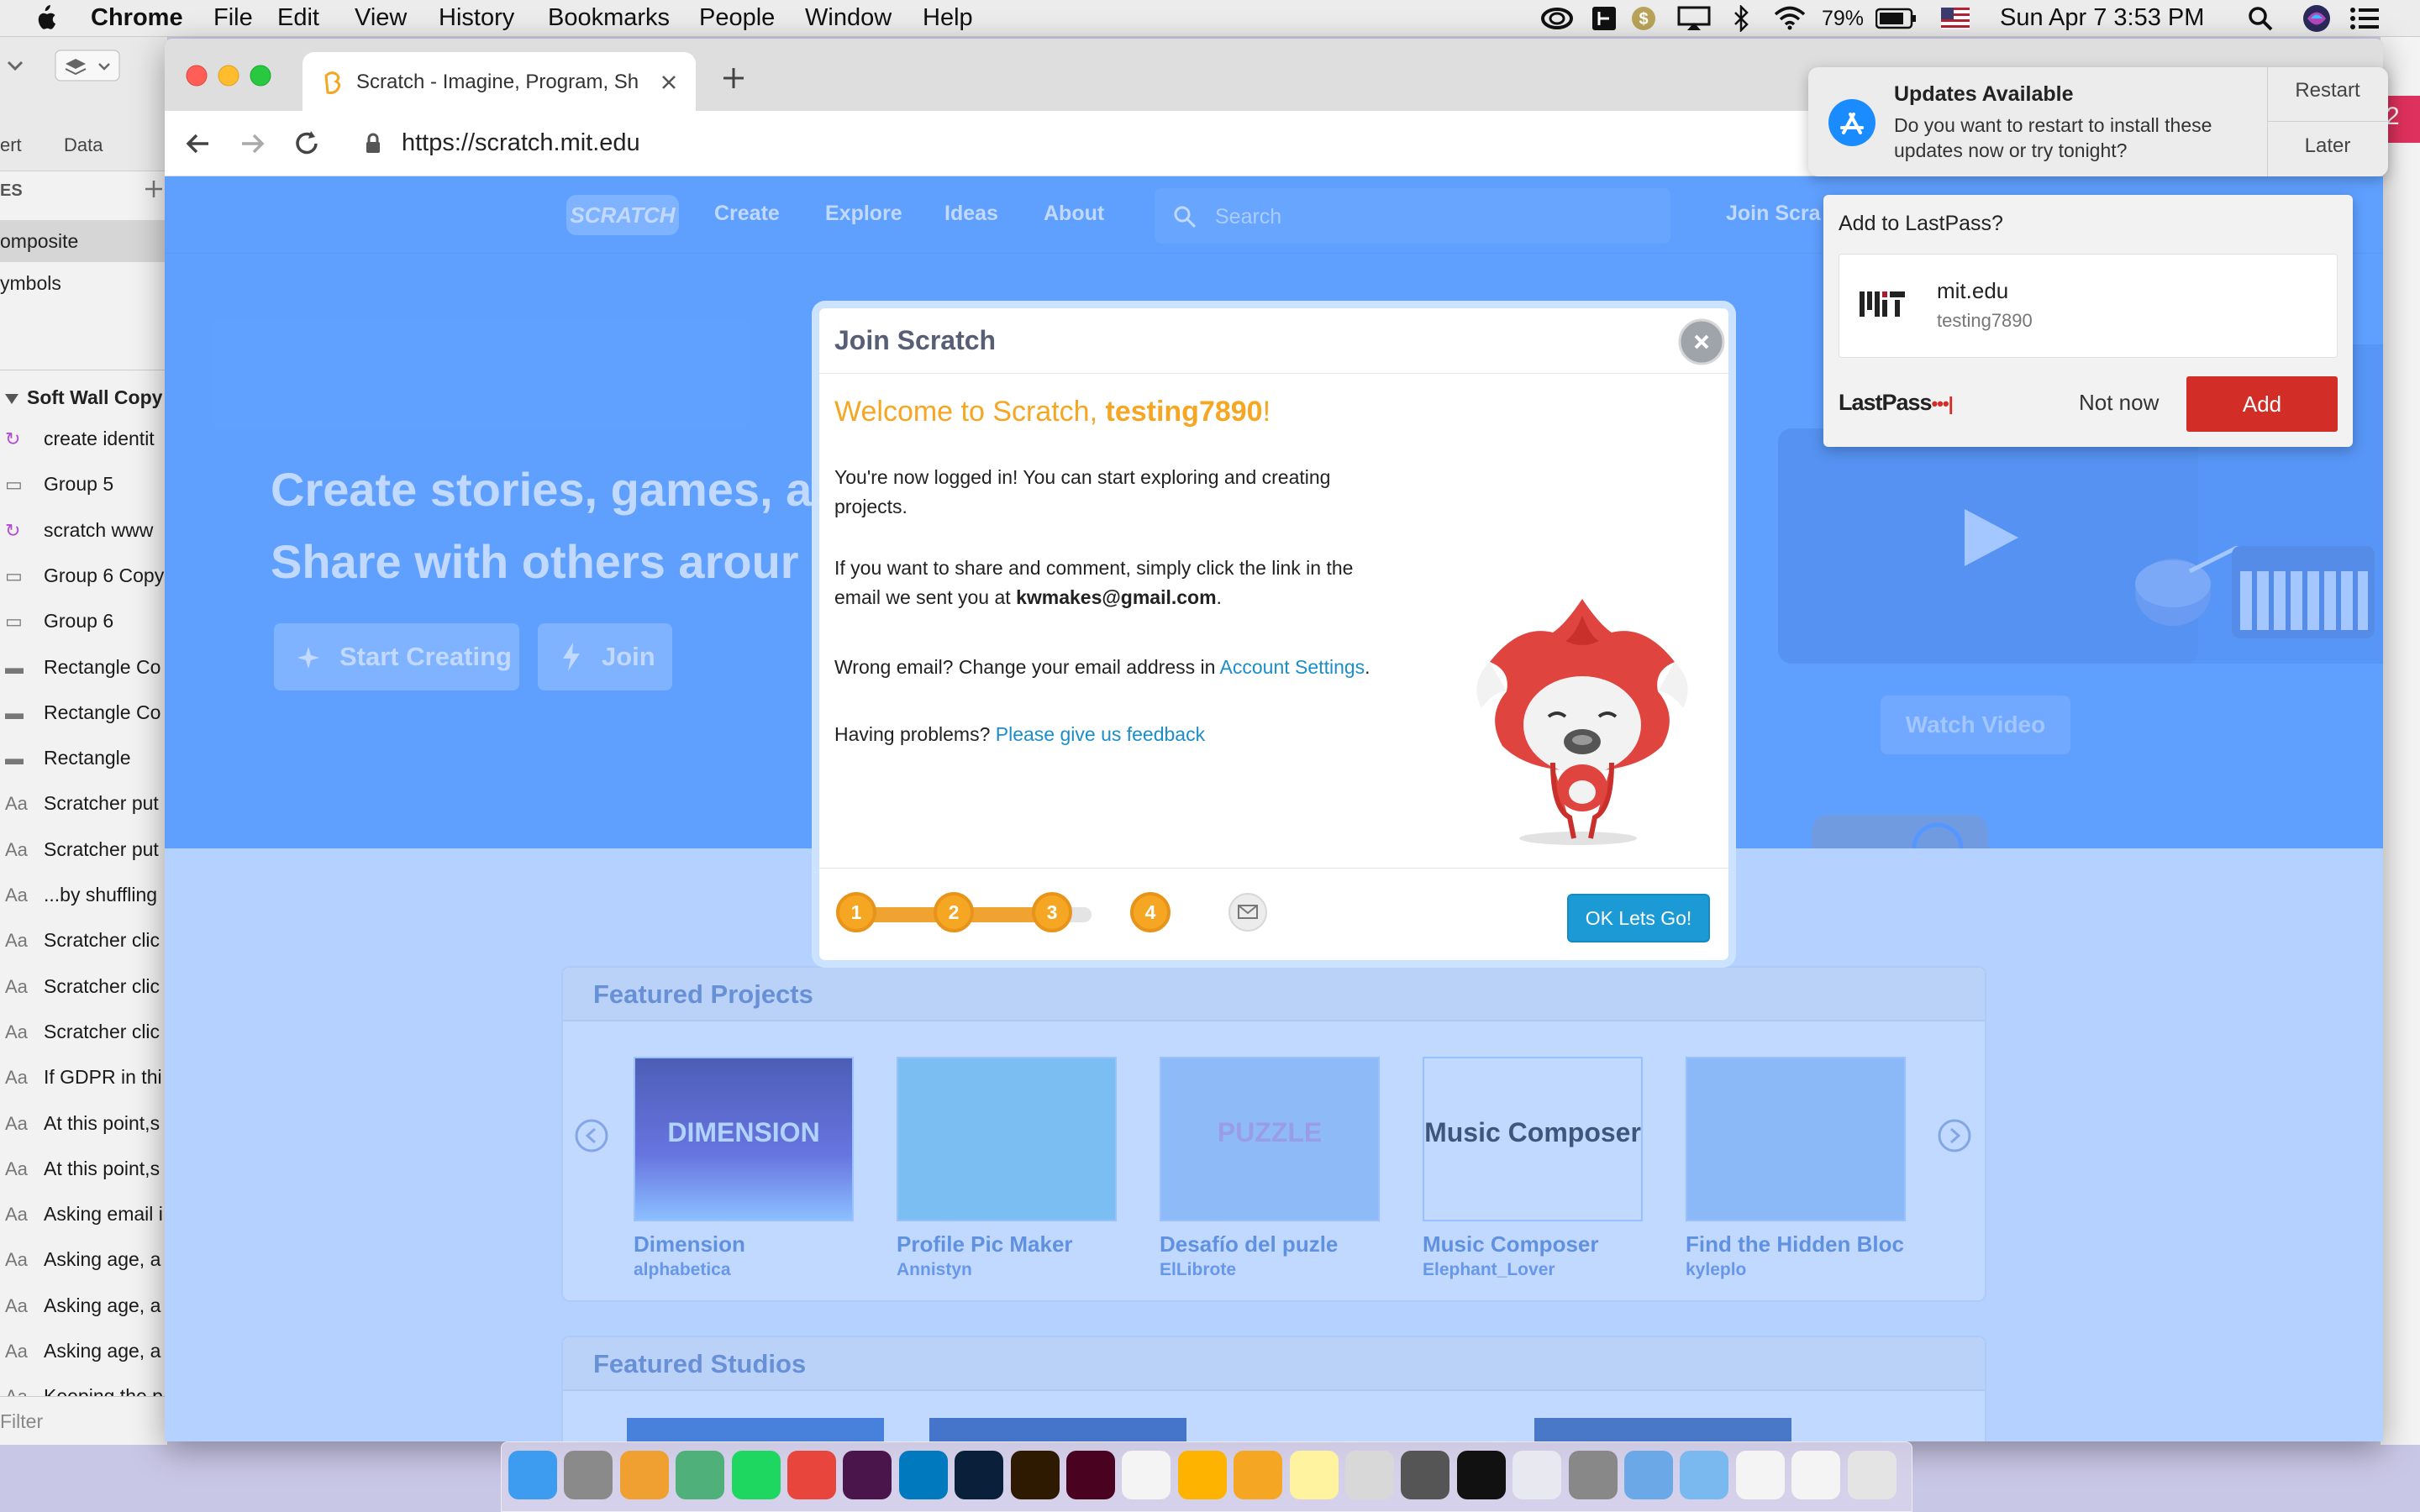  What do you see at coordinates (811, 1475) in the screenshot?
I see `chrome-icon` at bounding box center [811, 1475].